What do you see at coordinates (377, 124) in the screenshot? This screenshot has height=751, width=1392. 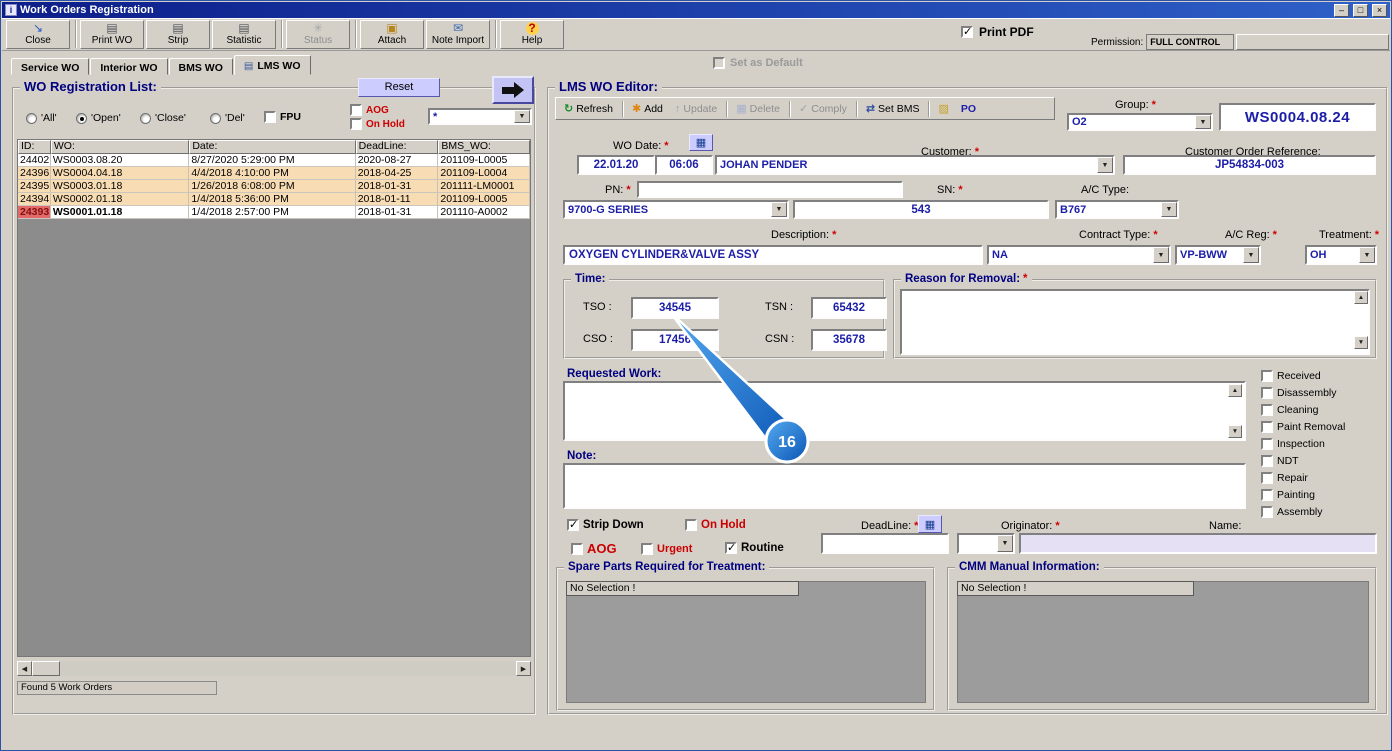 I see `on-hold-filter-checkbox: On Hold` at bounding box center [377, 124].